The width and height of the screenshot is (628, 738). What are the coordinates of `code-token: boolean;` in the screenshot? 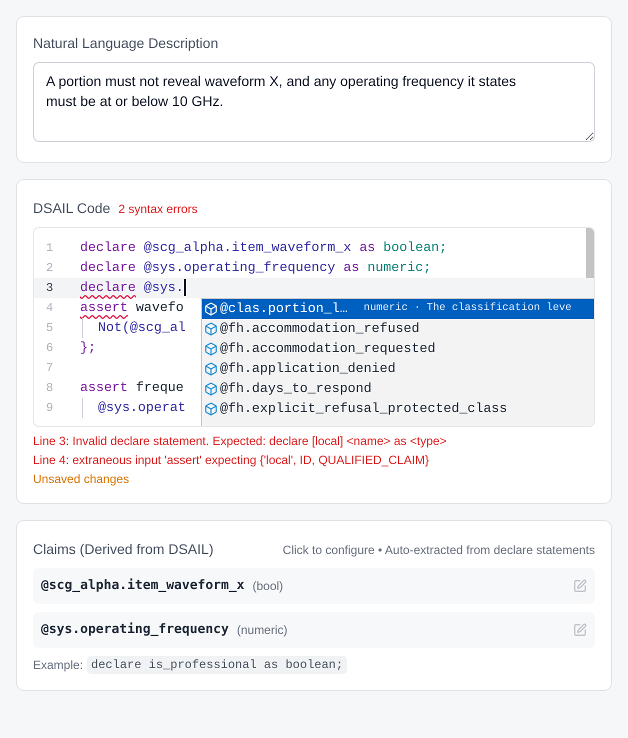 It's located at (415, 248).